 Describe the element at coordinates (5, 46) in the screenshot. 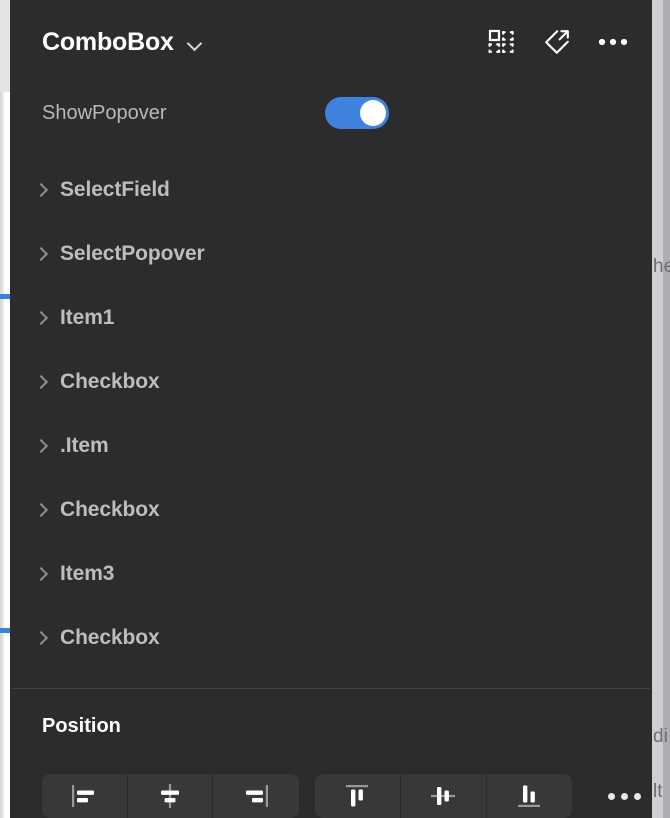

I see `background-panel-header-strip` at that location.